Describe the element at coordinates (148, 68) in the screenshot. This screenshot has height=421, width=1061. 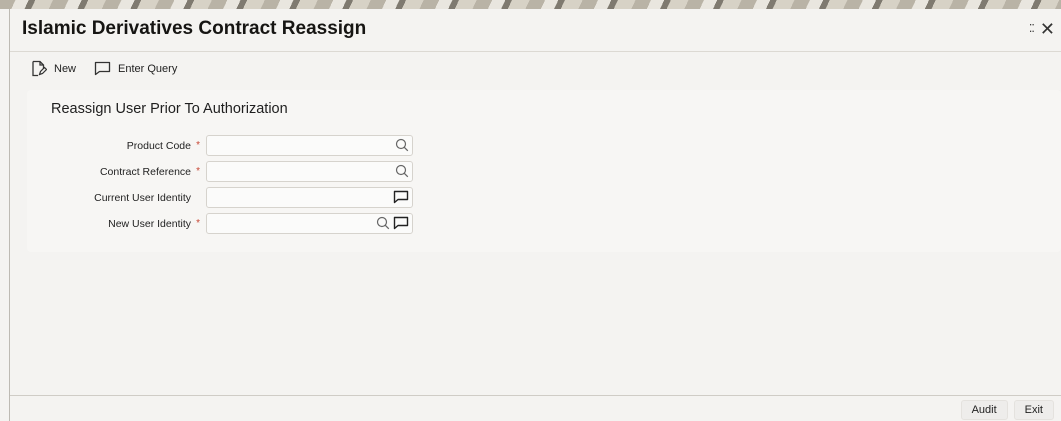
I see `enter-query-label: Enter Query` at that location.